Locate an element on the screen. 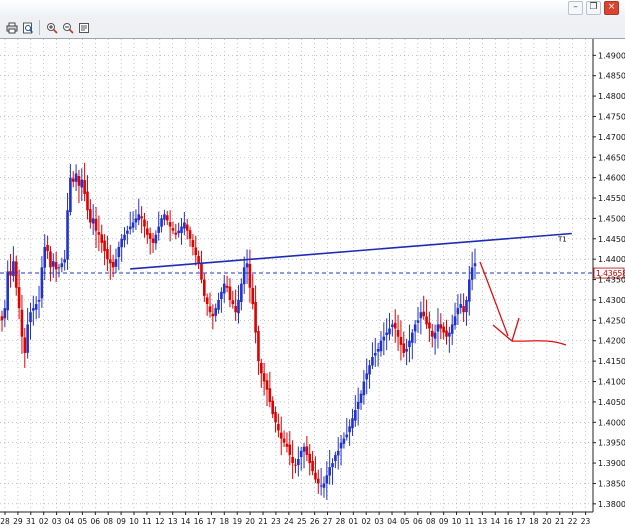 The width and height of the screenshot is (625, 529). trendline-label: T1 is located at coordinates (562, 240).